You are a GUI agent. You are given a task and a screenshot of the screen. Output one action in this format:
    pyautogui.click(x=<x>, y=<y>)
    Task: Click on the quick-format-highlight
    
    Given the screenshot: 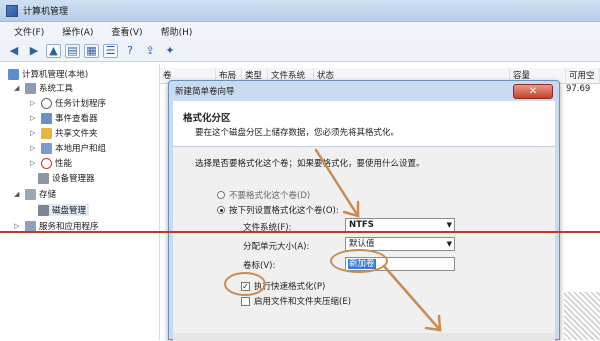 What is the action you would take?
    pyautogui.click(x=245, y=284)
    